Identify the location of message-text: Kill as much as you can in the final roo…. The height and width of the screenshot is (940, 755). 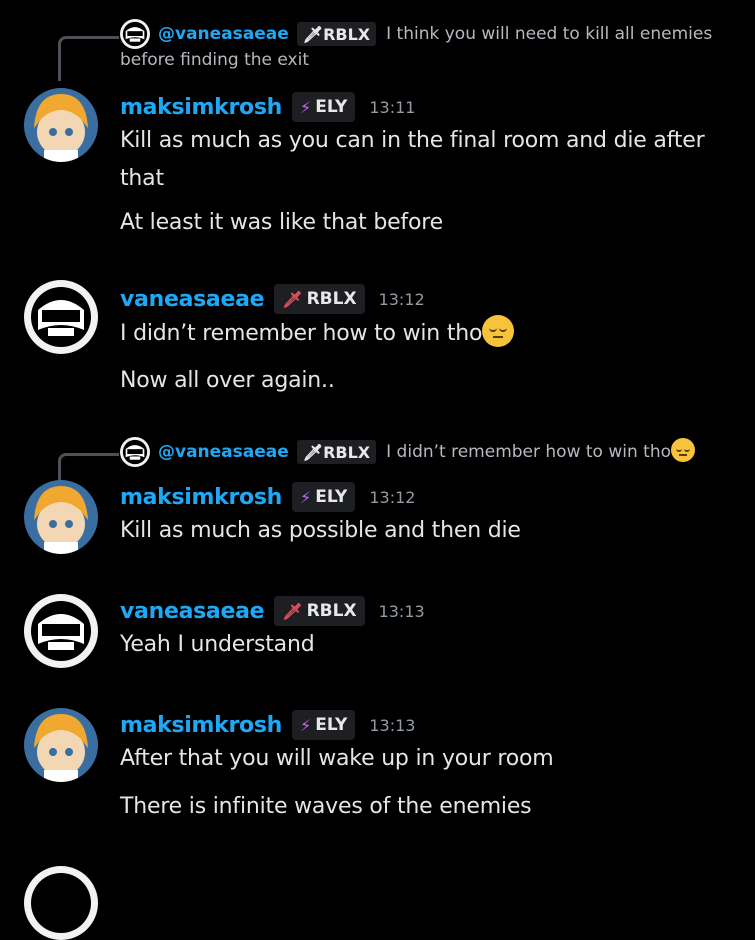
(412, 140).